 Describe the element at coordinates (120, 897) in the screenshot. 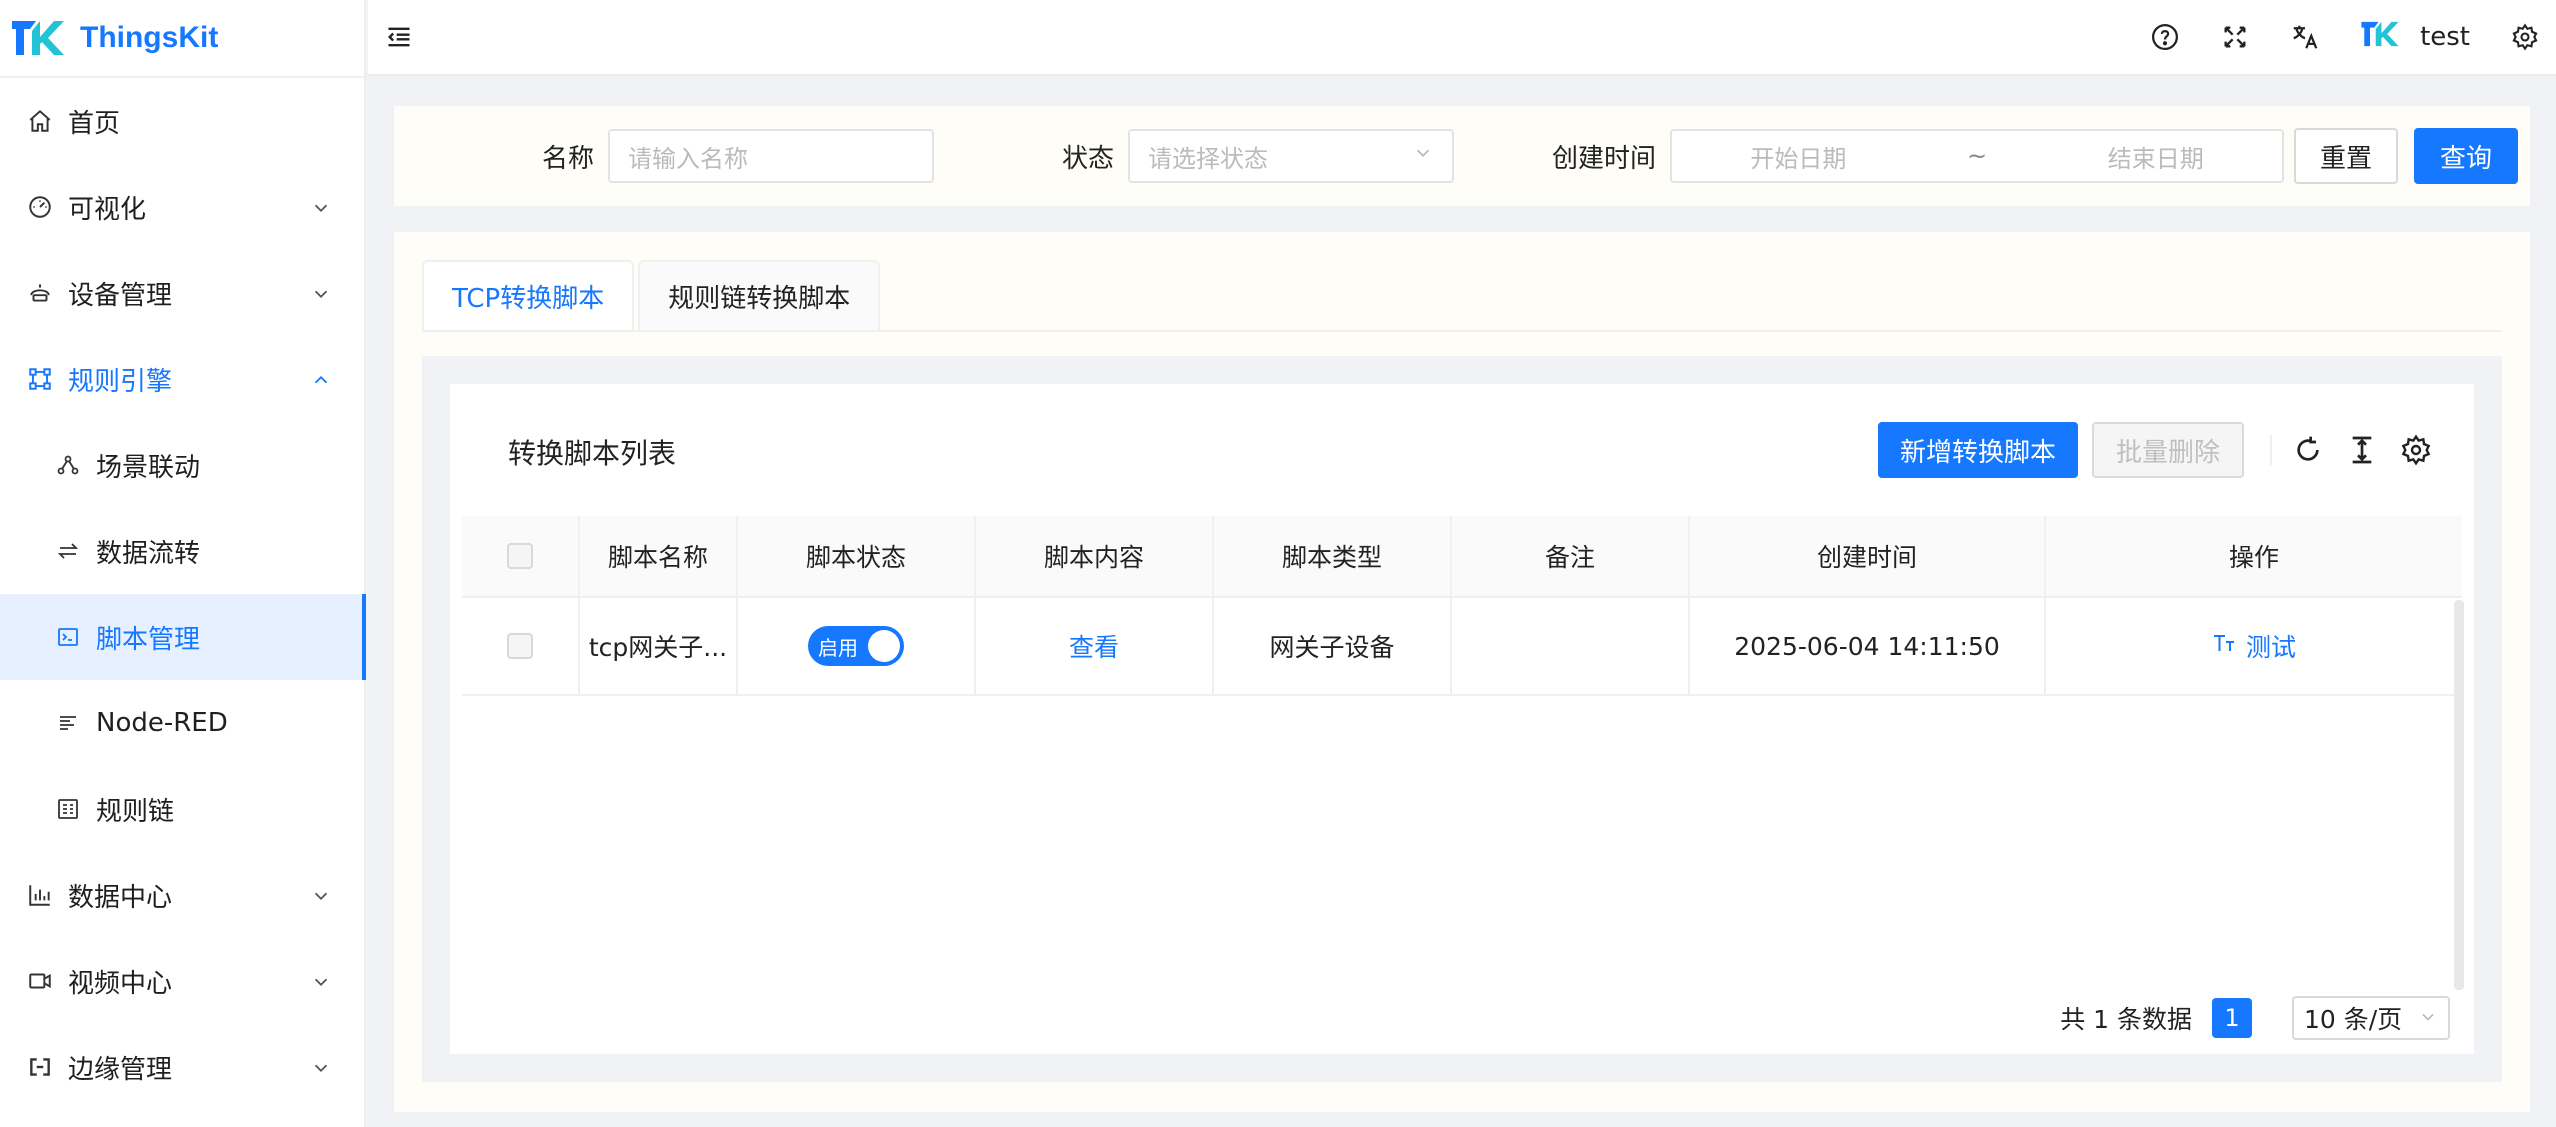

I see `sidebar-item-label: 数据中心` at that location.